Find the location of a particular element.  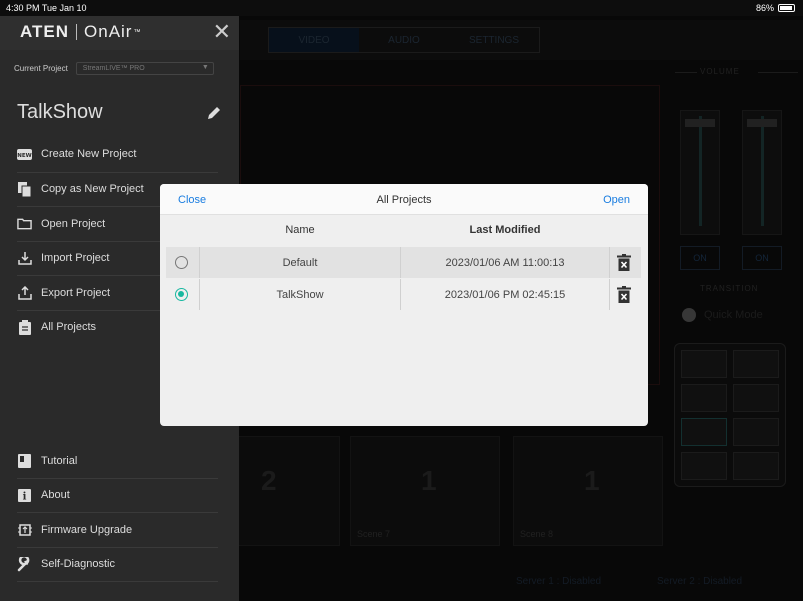

logo-product: OnAir is located at coordinates (108, 31).